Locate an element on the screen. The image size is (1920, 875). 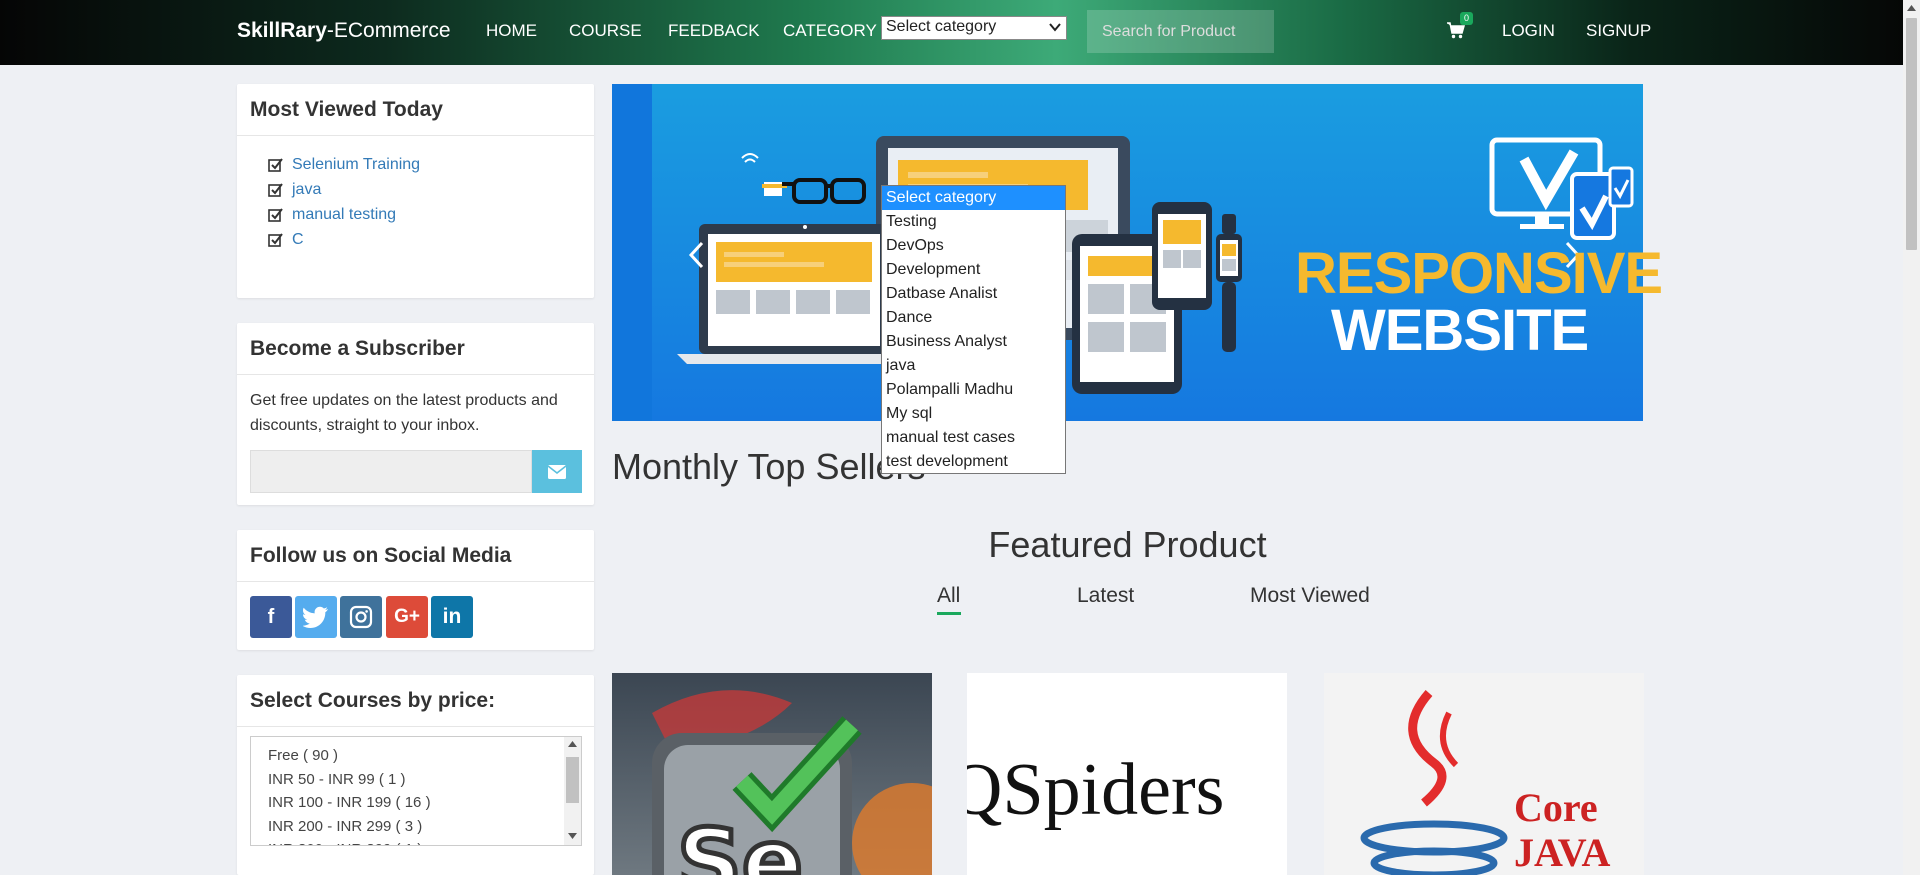
subscribe-button is located at coordinates (557, 471).